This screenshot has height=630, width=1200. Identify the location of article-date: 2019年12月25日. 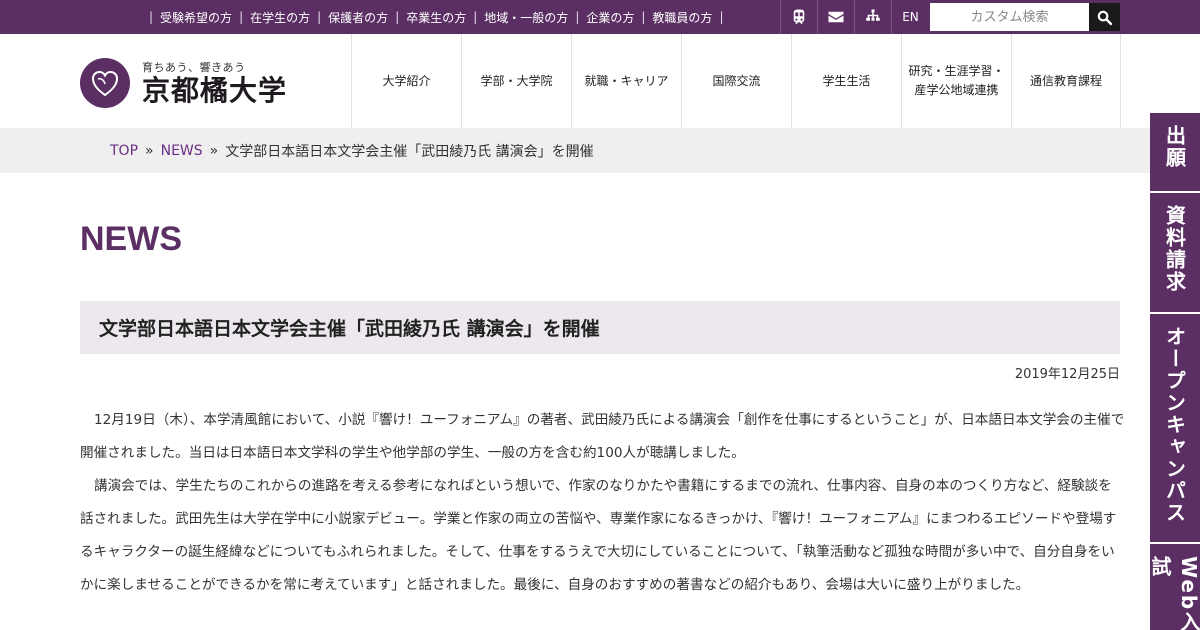
(1067, 374).